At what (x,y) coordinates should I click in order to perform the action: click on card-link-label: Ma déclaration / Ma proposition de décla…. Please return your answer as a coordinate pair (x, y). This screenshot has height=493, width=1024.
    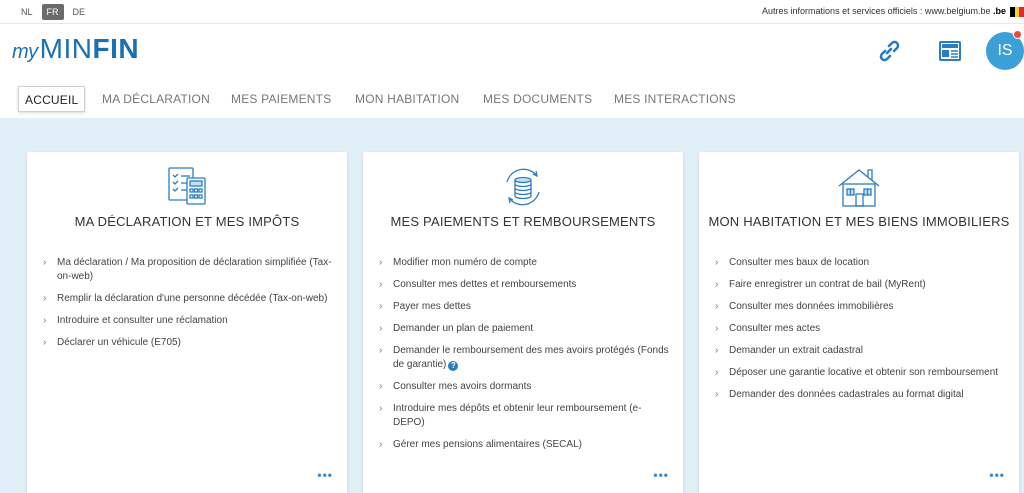
    Looking at the image, I should click on (194, 269).